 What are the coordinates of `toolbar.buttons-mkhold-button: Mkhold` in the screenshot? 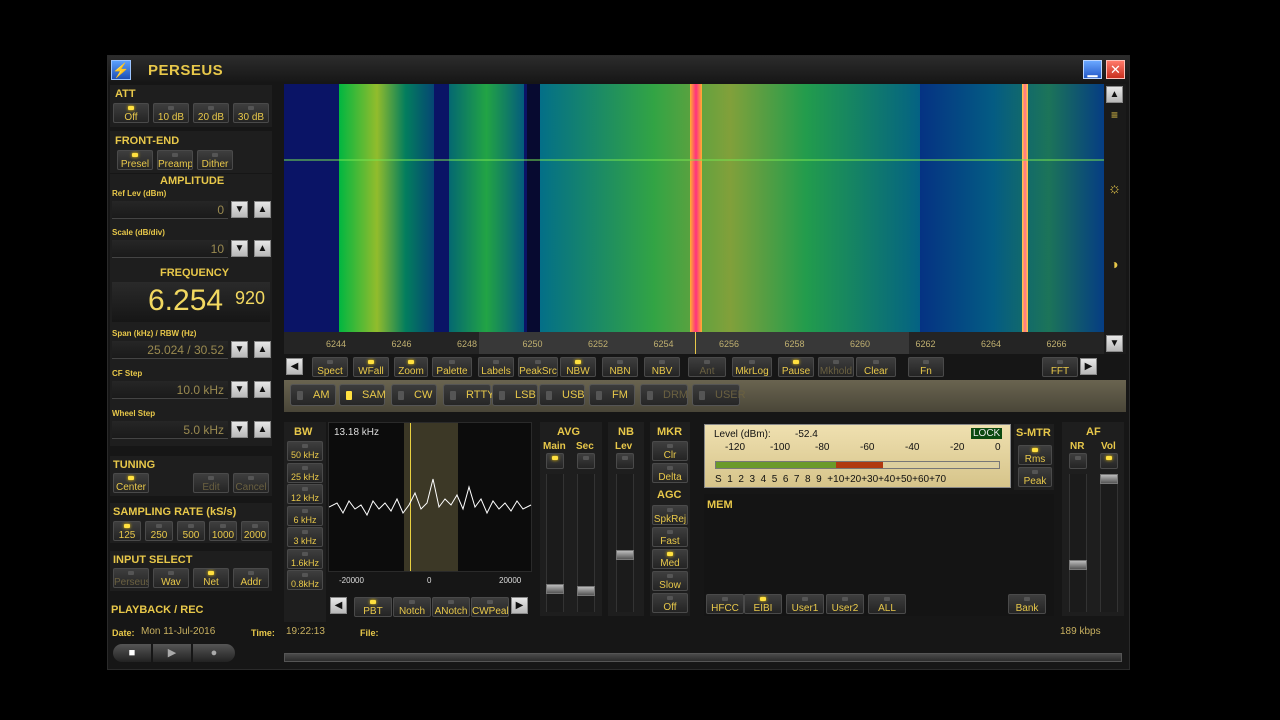 It's located at (836, 367).